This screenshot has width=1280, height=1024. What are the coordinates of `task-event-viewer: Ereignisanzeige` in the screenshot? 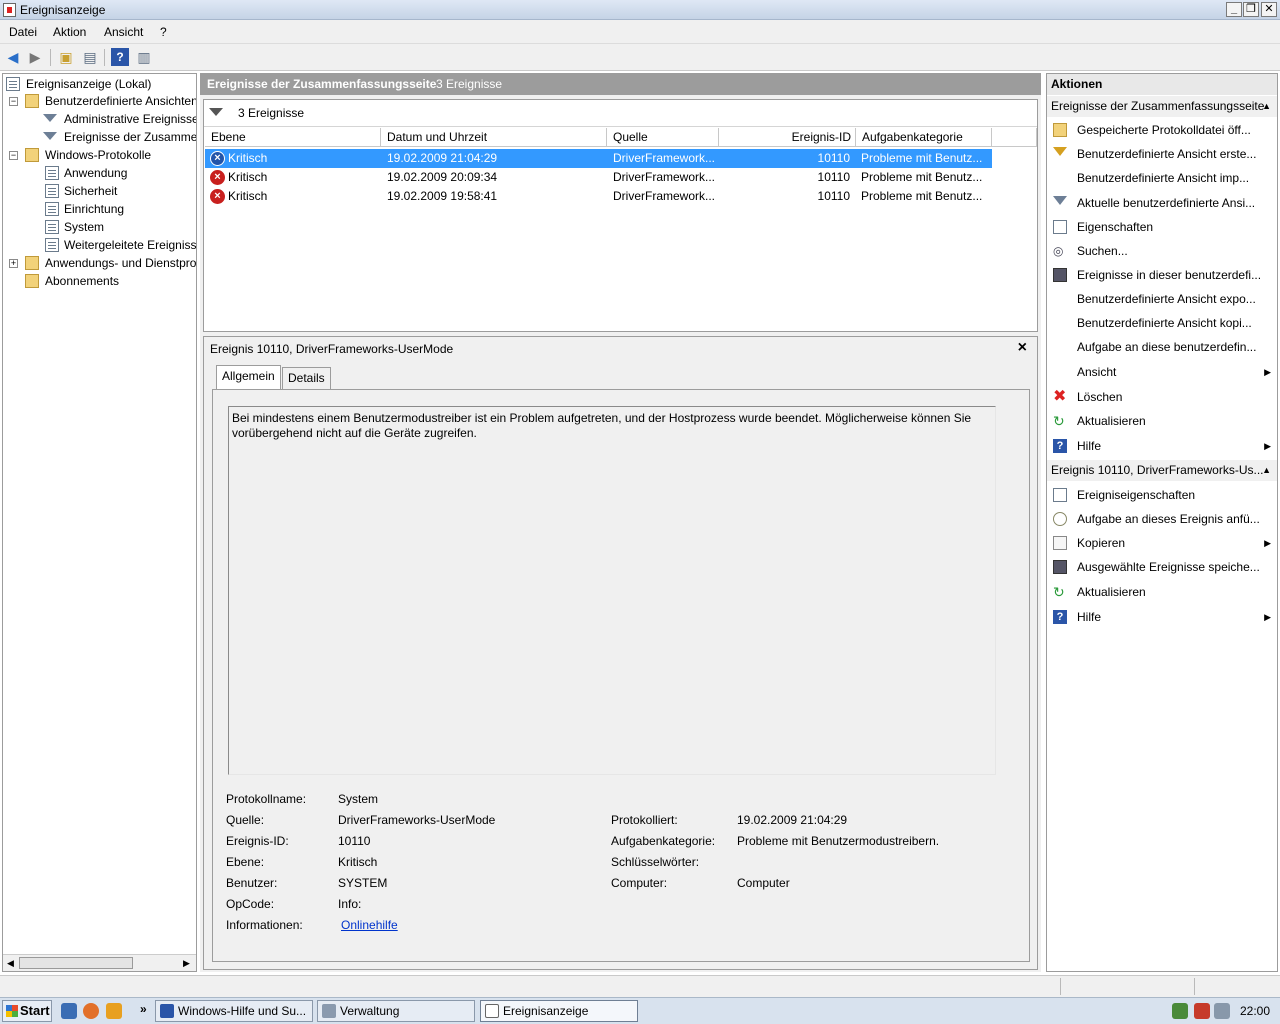 It's located at (559, 1011).